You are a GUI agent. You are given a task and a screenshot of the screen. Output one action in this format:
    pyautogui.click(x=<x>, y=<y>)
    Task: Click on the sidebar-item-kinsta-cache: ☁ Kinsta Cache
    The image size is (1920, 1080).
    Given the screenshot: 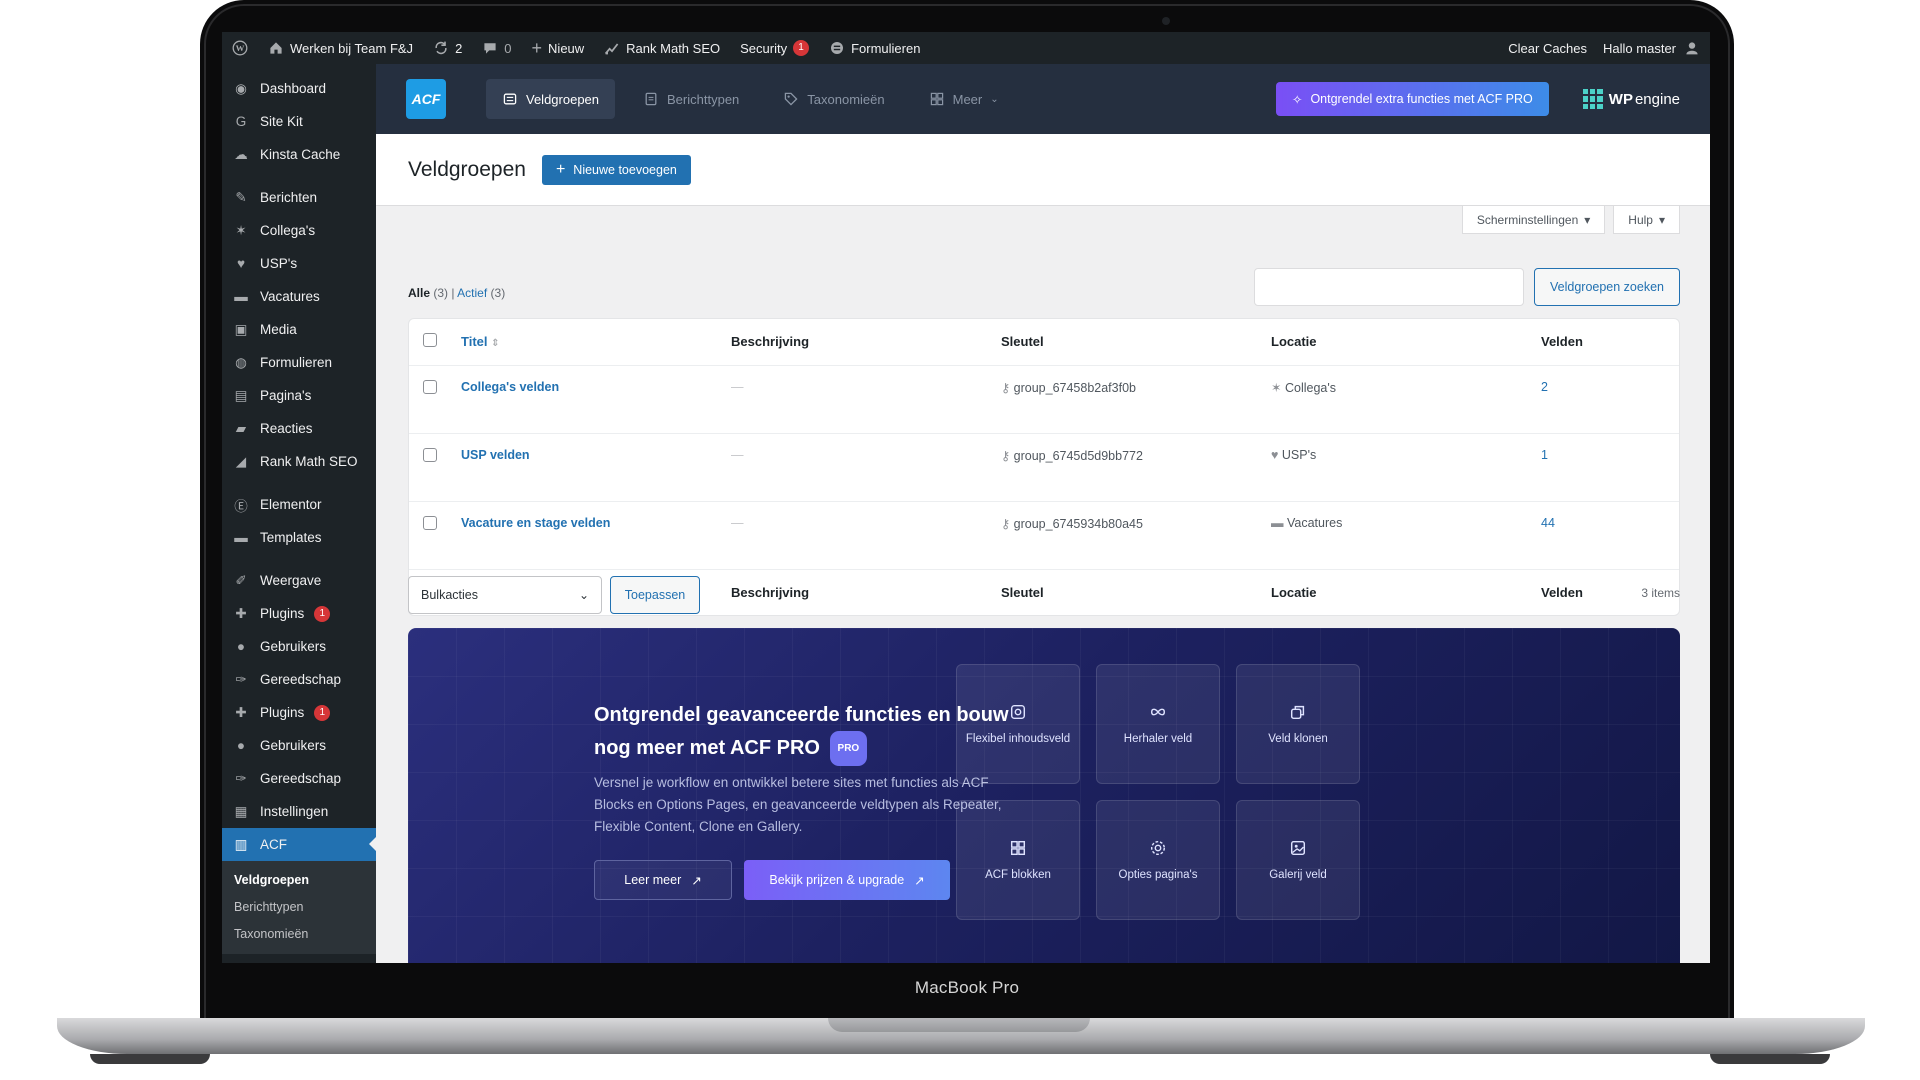 What is the action you would take?
    pyautogui.click(x=299, y=154)
    